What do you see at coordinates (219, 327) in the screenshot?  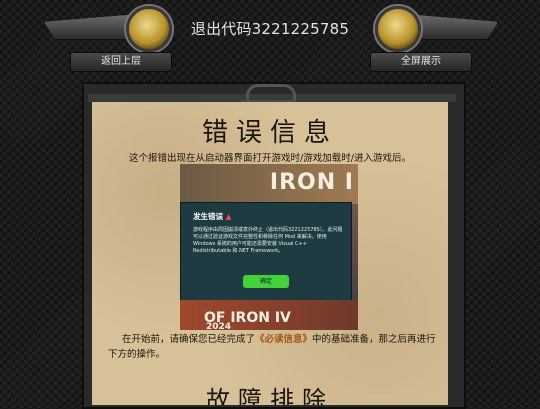 I see `game-year: 2024` at bounding box center [219, 327].